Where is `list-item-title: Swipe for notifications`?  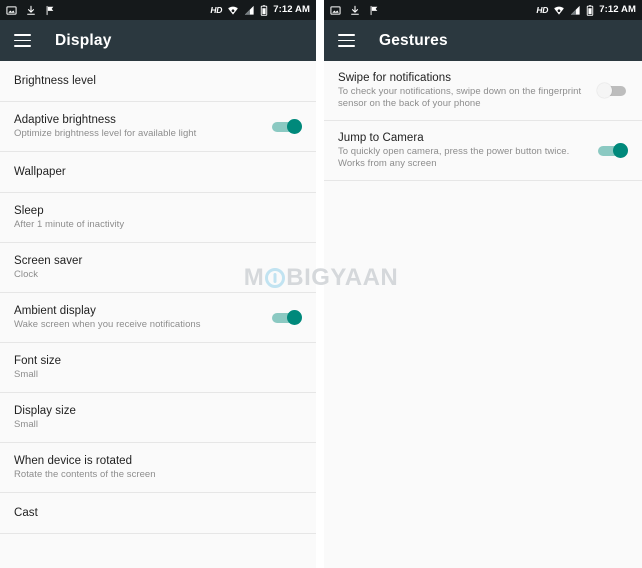 list-item-title: Swipe for notifications is located at coordinates (394, 77).